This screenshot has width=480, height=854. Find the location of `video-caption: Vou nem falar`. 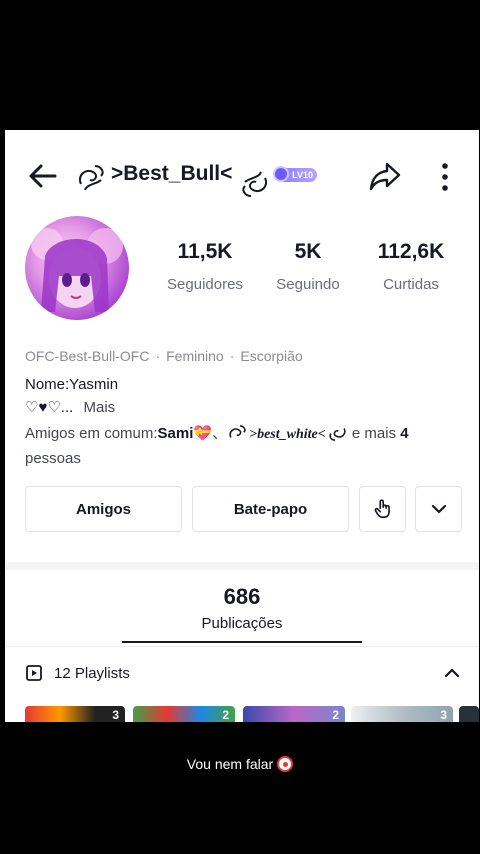

video-caption: Vou nem falar is located at coordinates (240, 764).